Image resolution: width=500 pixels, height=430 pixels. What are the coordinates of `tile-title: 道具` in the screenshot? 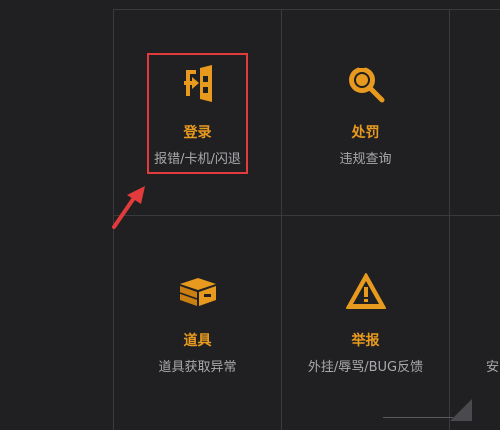 It's located at (197, 341).